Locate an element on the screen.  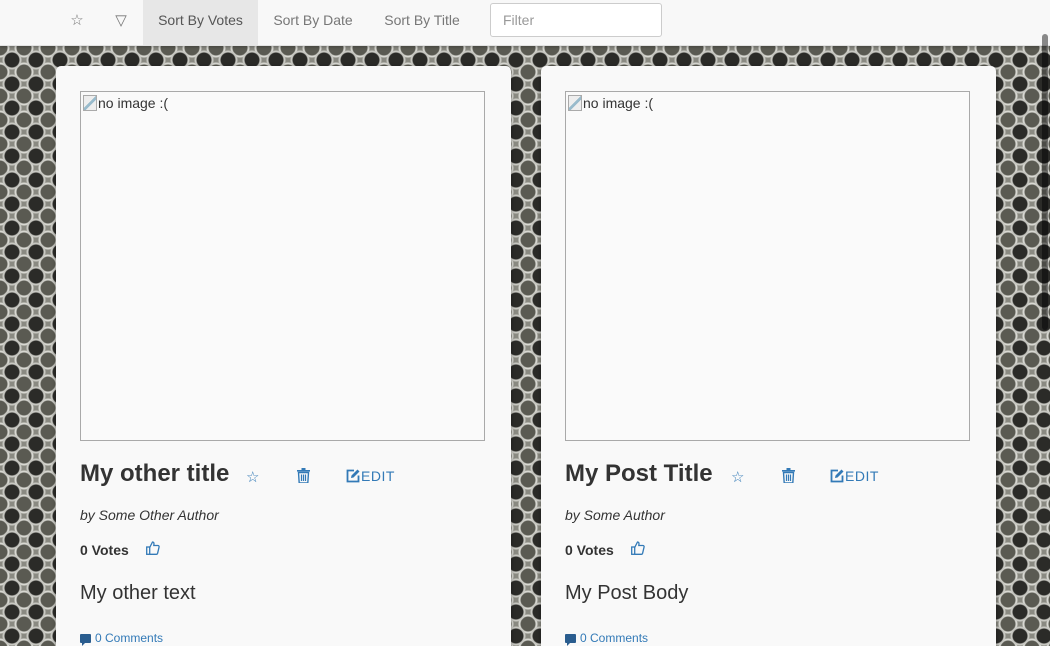
post-title: My Post Title is located at coordinates (639, 473).